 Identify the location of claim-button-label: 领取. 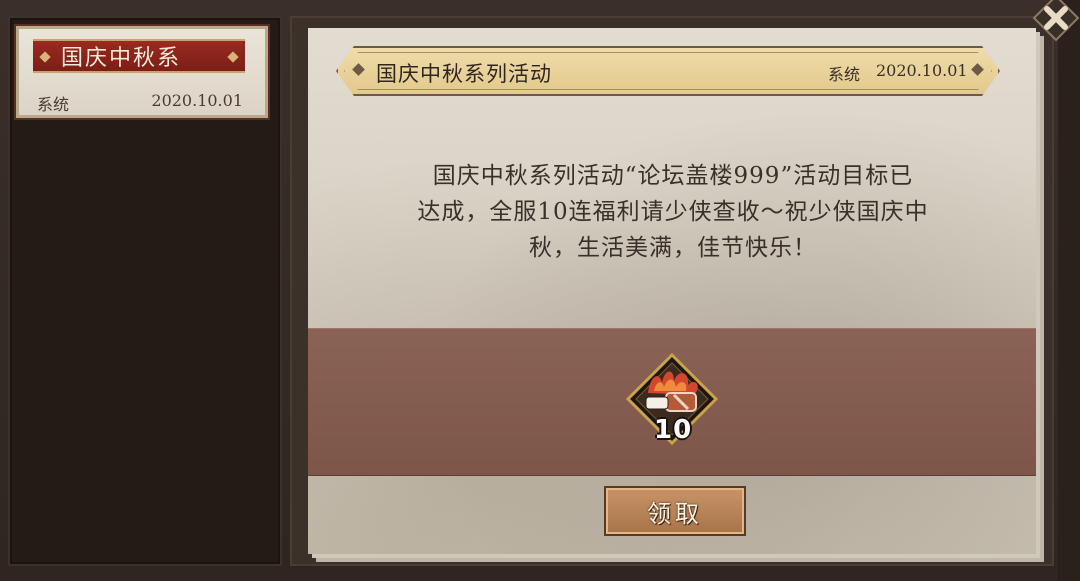
(675, 513).